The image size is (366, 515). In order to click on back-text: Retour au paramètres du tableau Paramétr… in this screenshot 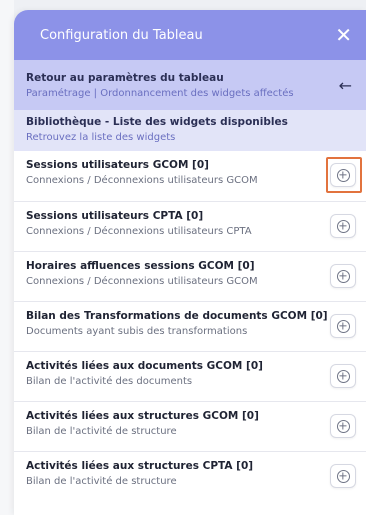, I will do `click(160, 85)`.